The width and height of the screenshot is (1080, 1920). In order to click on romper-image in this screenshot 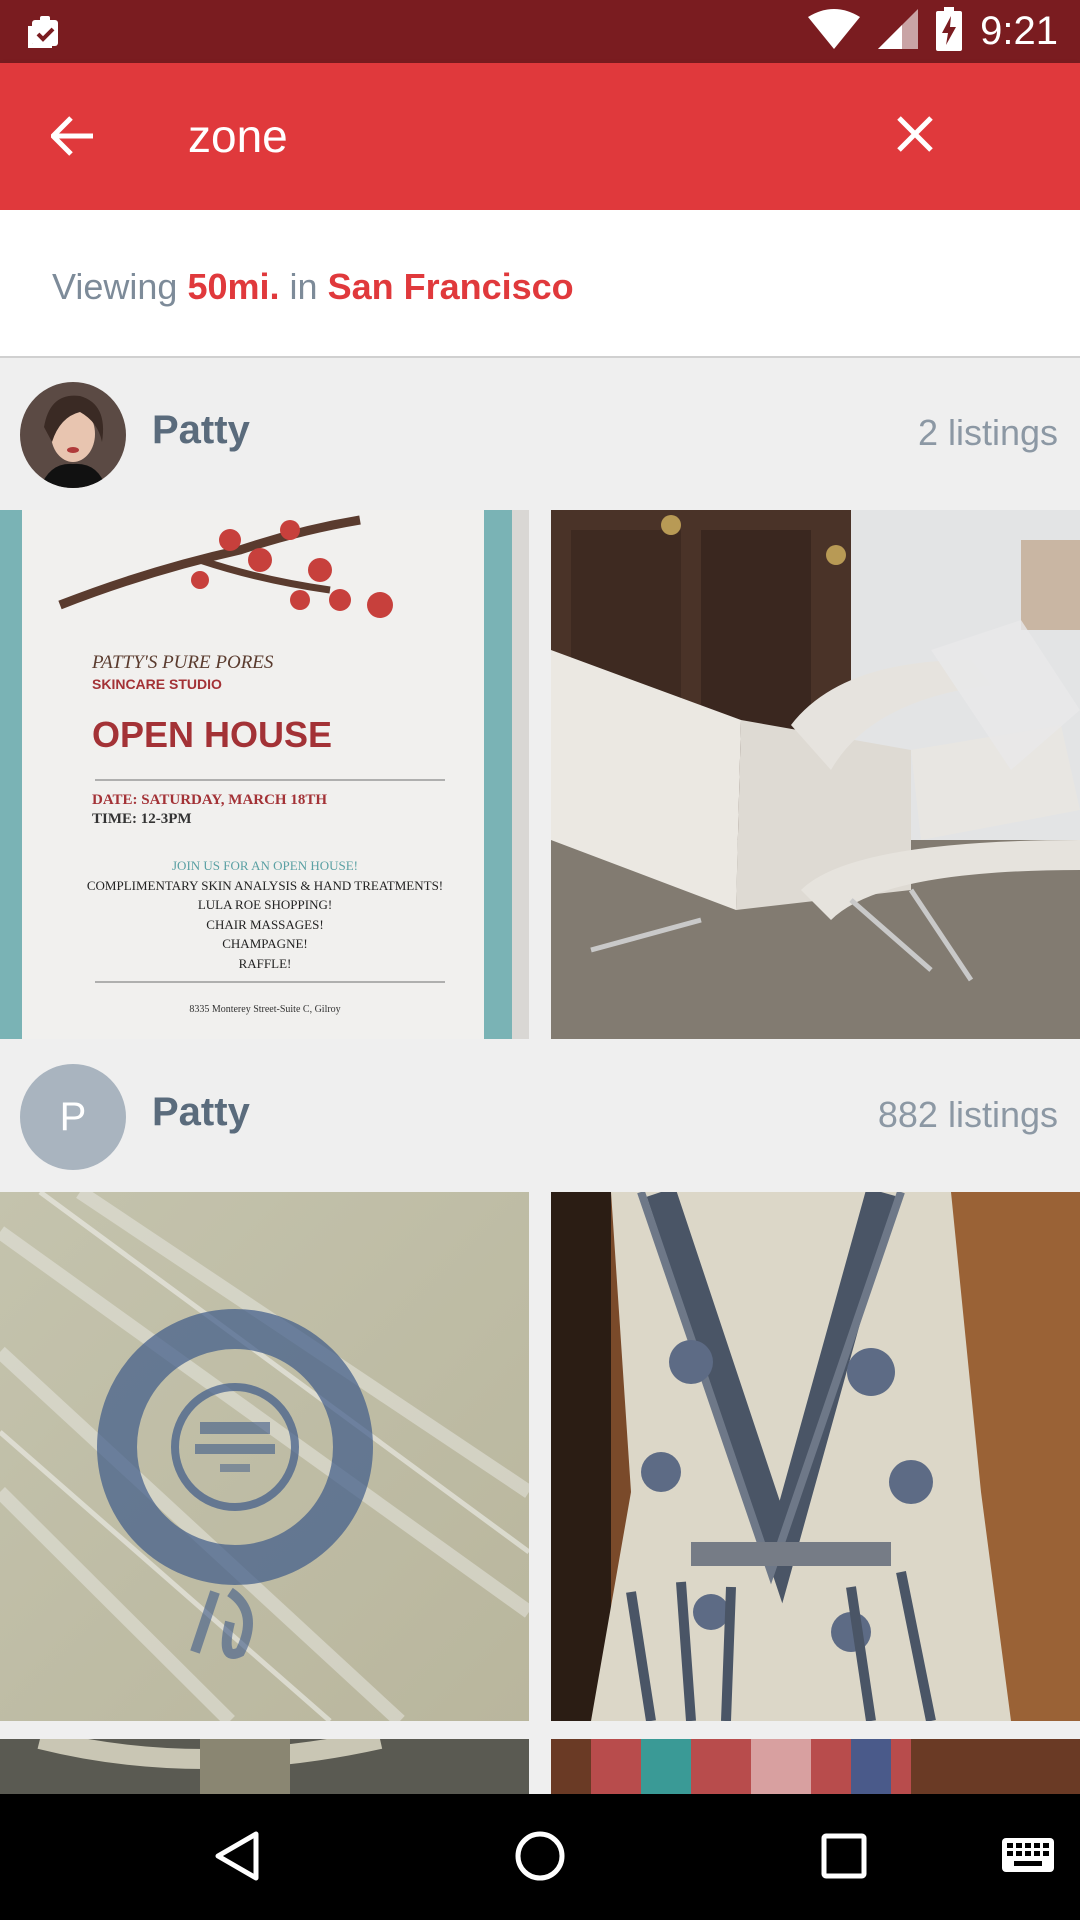, I will do `click(815, 1456)`.